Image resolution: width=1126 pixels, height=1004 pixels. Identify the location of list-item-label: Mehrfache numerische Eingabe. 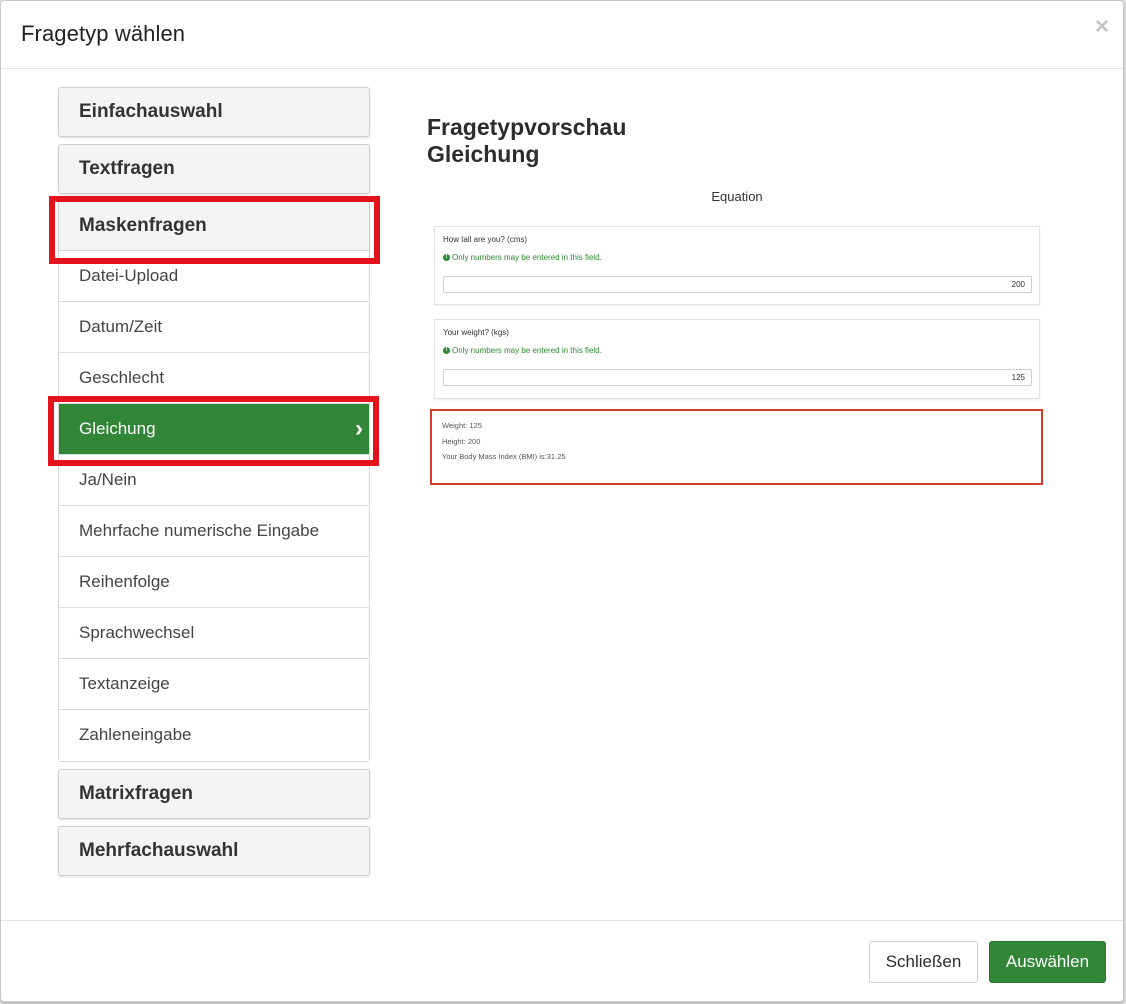
(199, 530).